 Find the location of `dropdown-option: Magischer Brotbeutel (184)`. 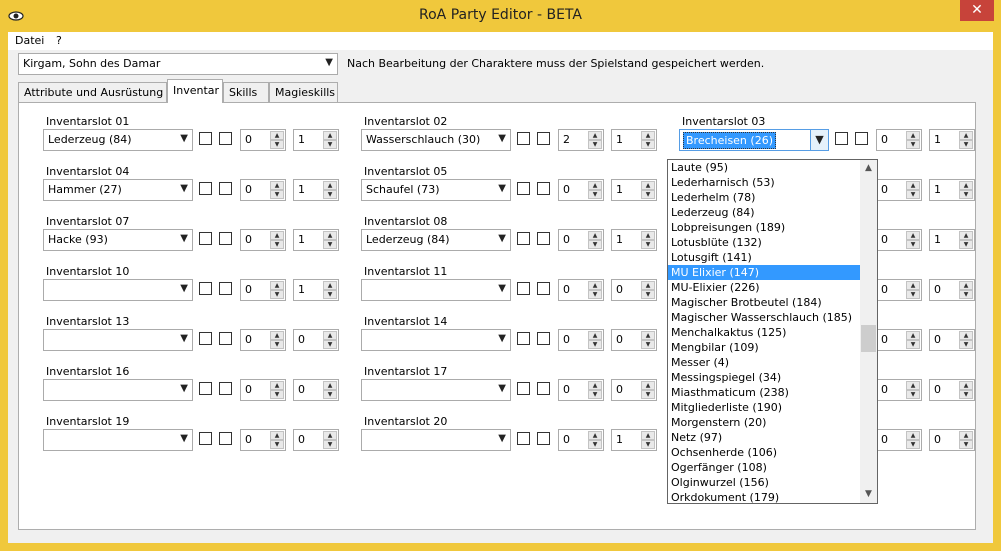

dropdown-option: Magischer Brotbeutel (184) is located at coordinates (764, 302).